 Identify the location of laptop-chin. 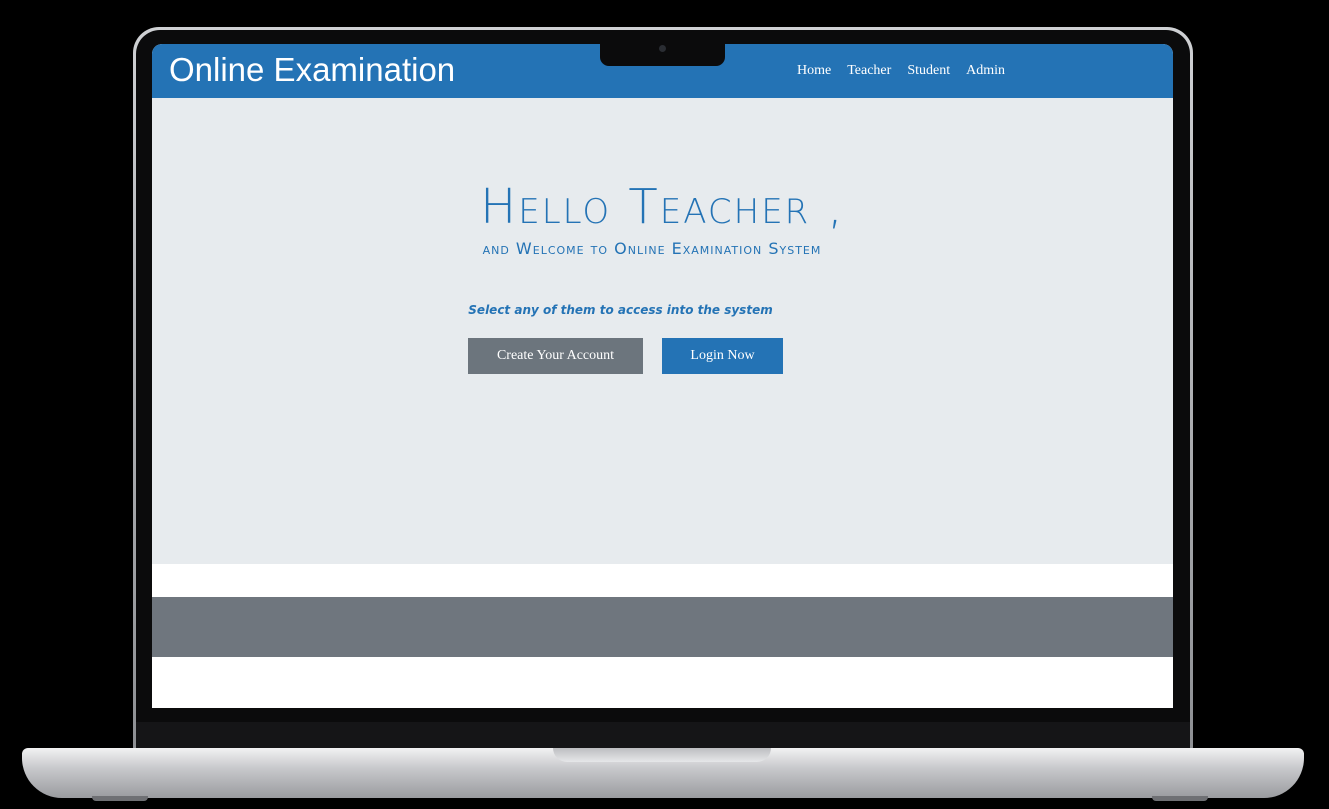
(663, 735).